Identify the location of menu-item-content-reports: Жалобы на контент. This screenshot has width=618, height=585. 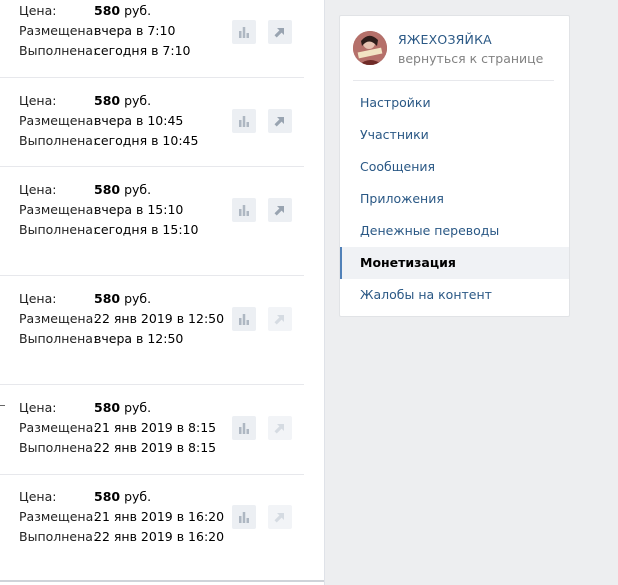
(454, 295).